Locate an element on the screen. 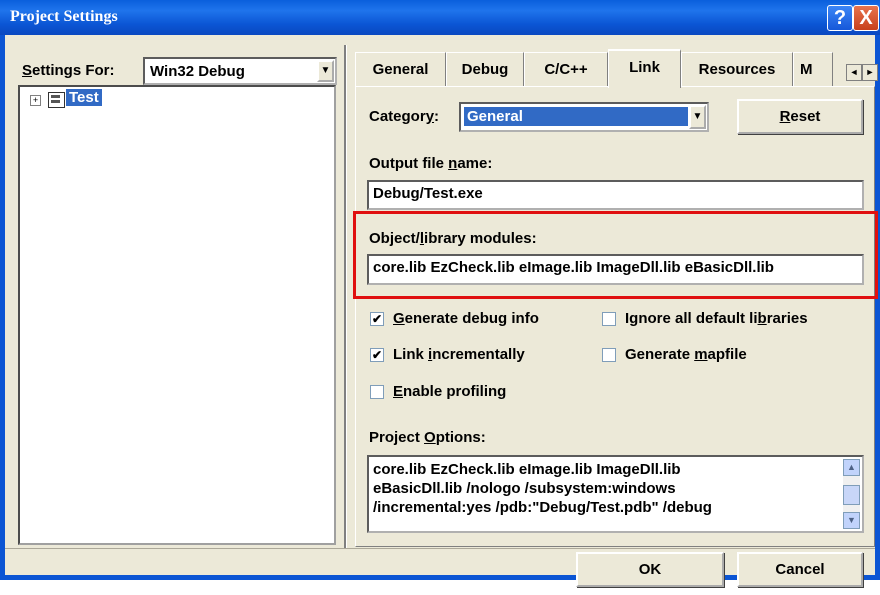 The image size is (880, 595). project-options-line: eBasicDll.lib /nologo /subsystem:windows is located at coordinates (524, 488).